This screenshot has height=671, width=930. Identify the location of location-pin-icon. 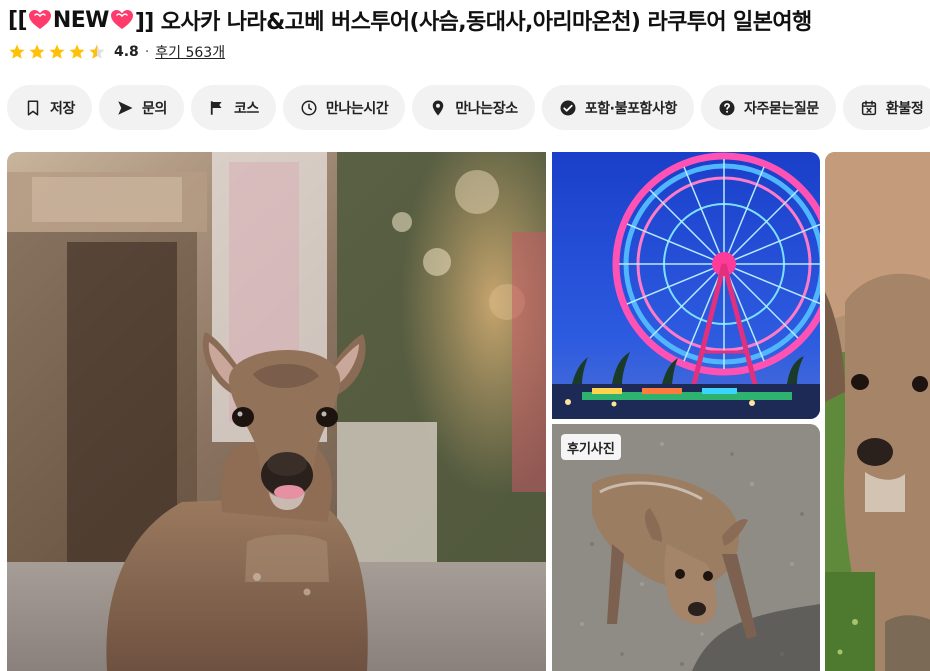
(438, 107).